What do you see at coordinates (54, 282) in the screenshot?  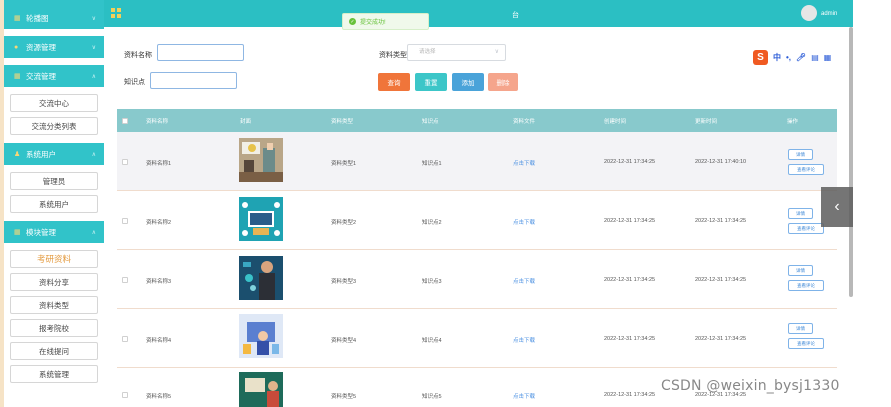 I see `sidebar-item-material-share: 资料分享` at bounding box center [54, 282].